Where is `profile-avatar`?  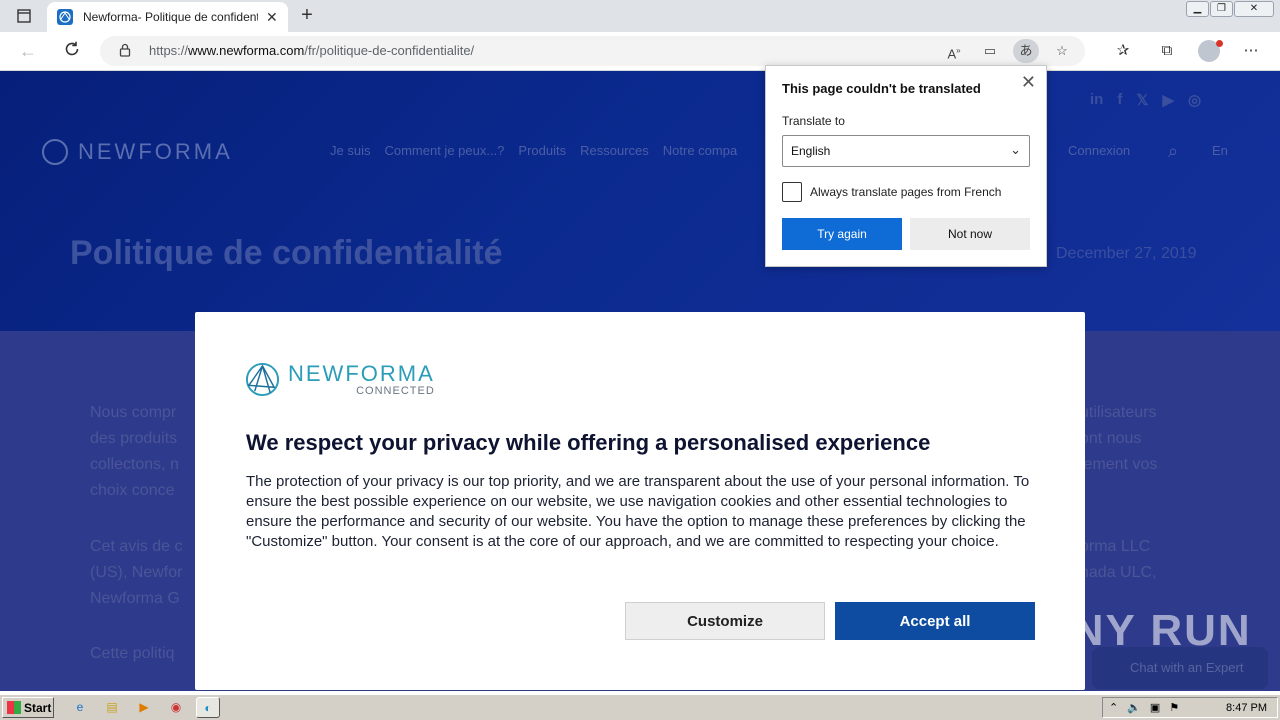 profile-avatar is located at coordinates (1210, 51).